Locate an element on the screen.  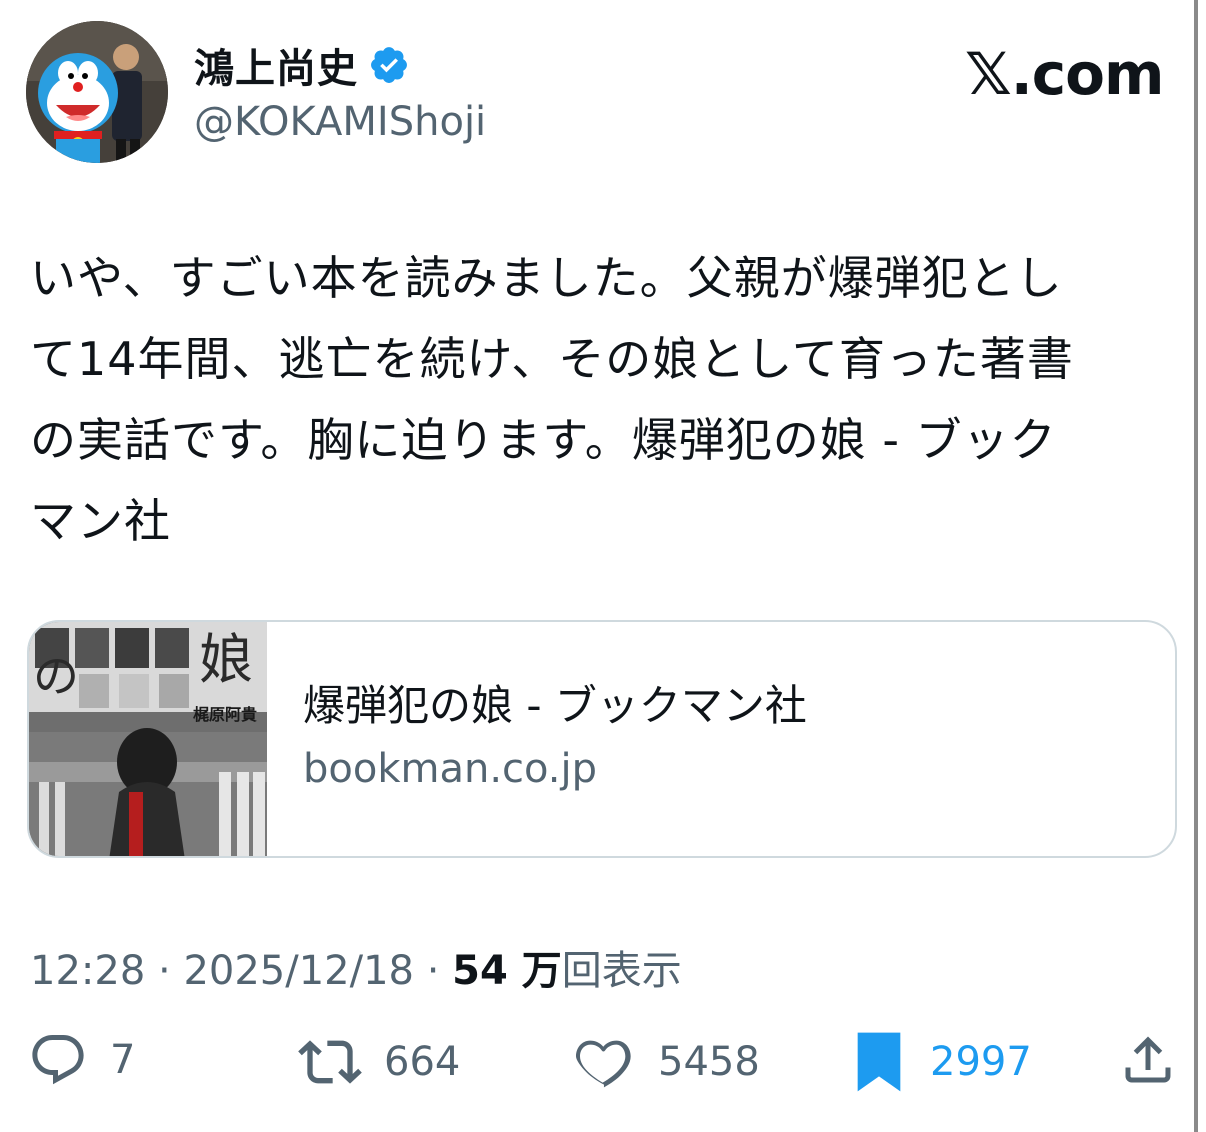
retweet-button: 664 is located at coordinates (379, 1062).